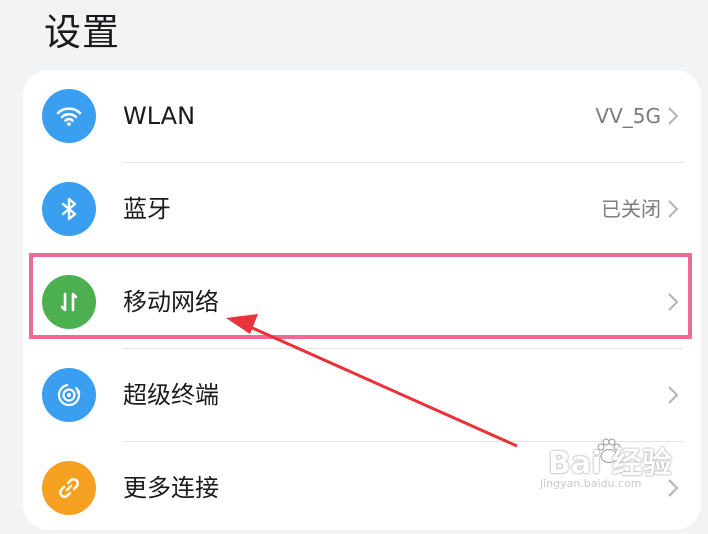  Describe the element at coordinates (69, 395) in the screenshot. I see `super-device-icon` at that location.